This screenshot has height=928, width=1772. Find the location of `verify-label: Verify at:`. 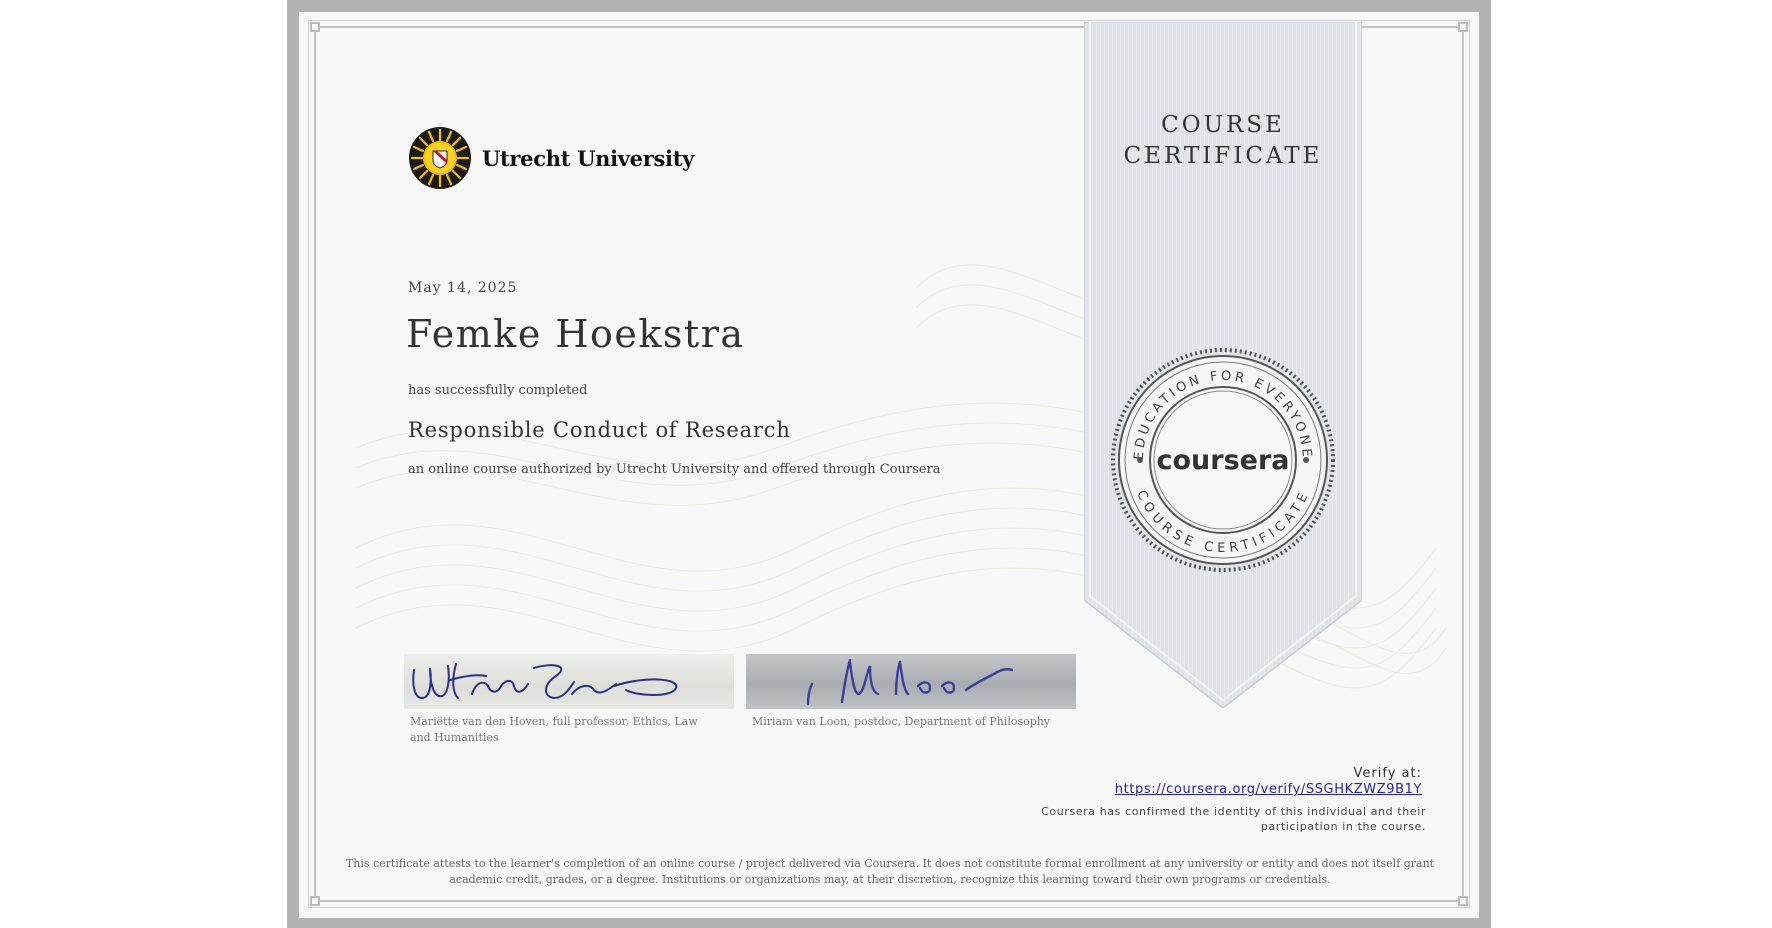

verify-label: Verify at: is located at coordinates (1387, 773).